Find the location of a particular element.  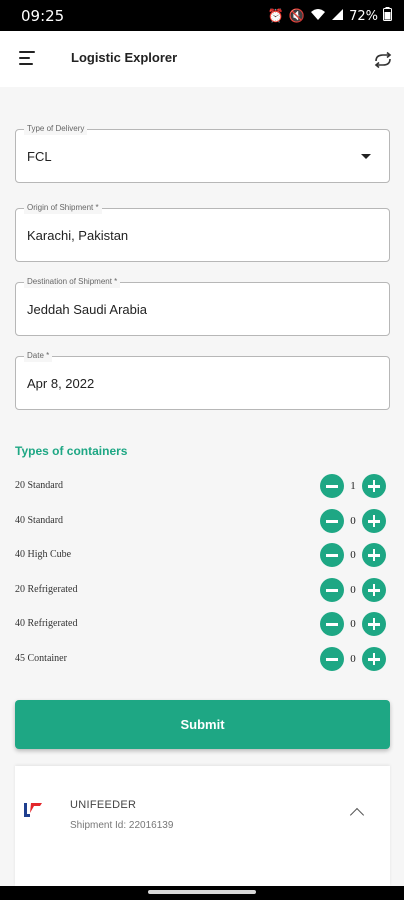

container-label: 45 Container is located at coordinates (41, 658).